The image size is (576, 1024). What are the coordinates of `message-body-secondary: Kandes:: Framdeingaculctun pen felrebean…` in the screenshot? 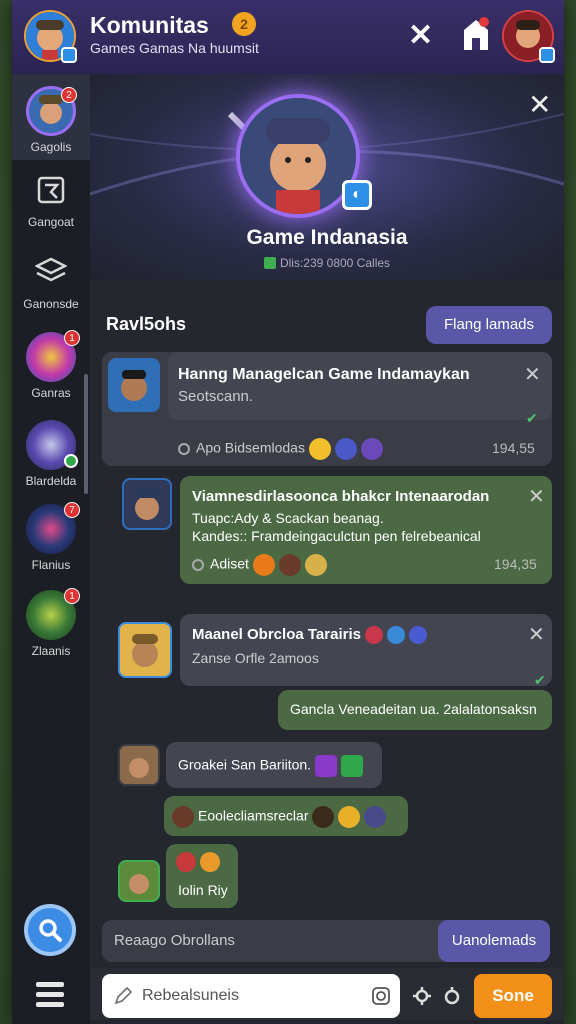 It's located at (336, 536).